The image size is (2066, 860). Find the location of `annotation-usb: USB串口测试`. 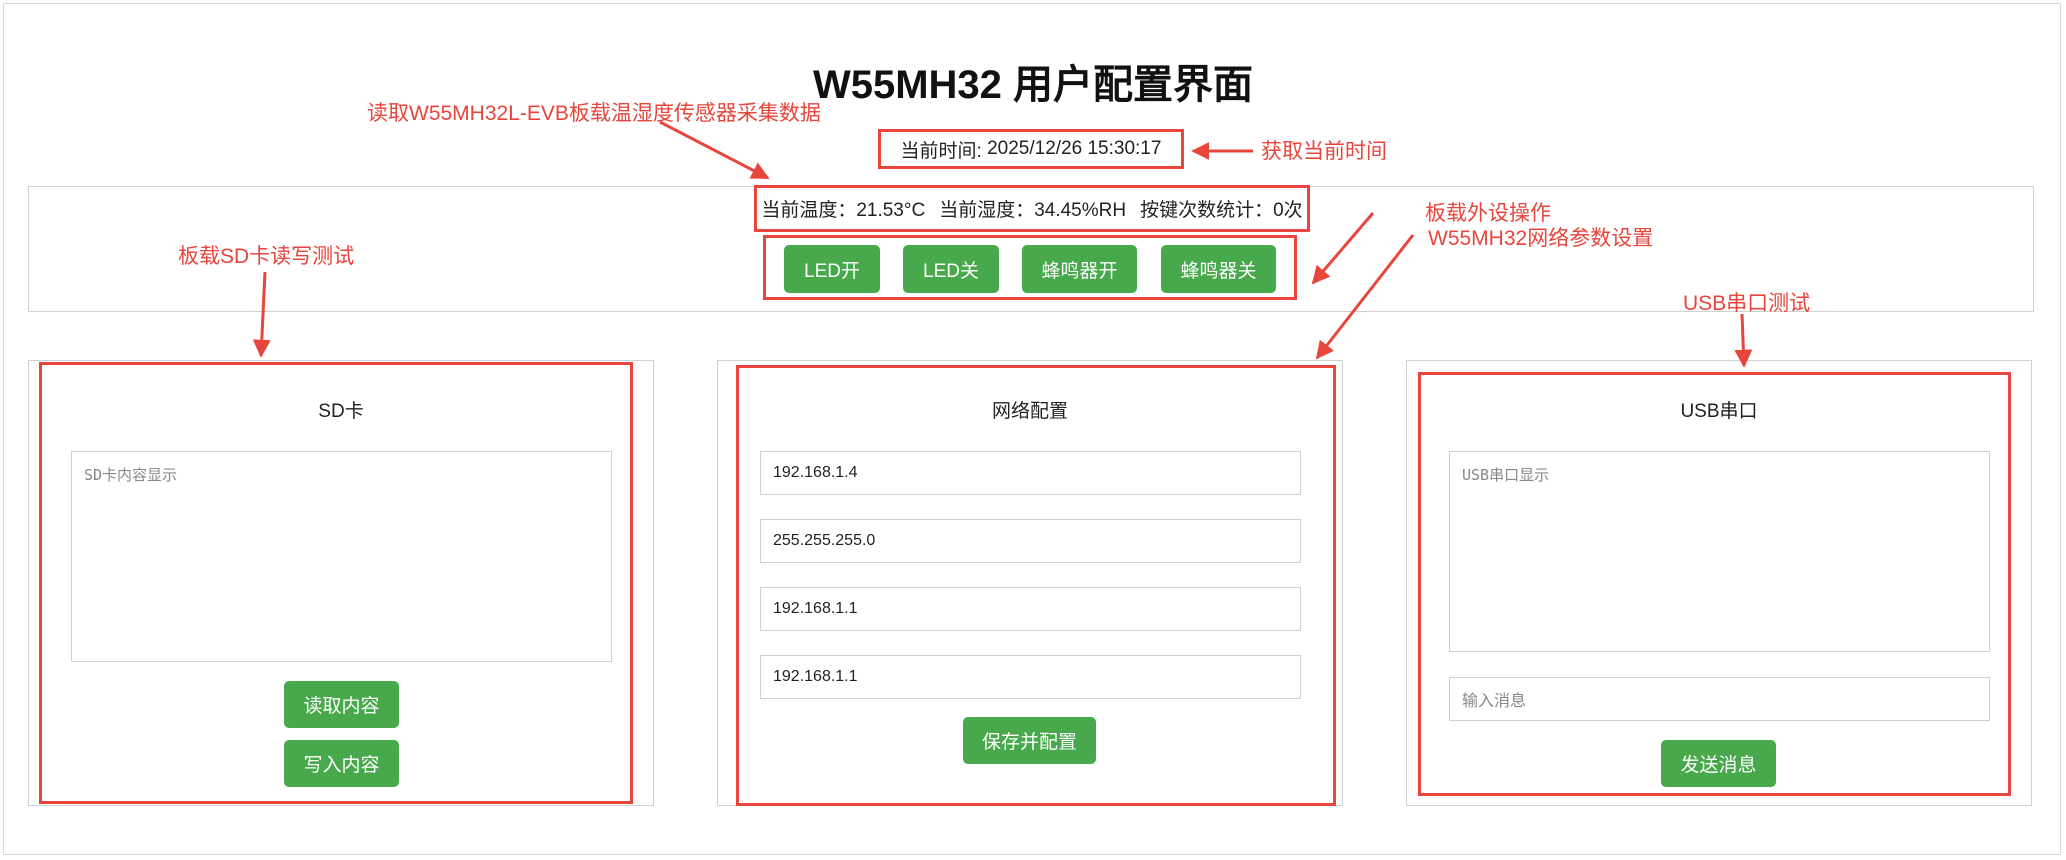

annotation-usb: USB串口测试 is located at coordinates (1747, 303).